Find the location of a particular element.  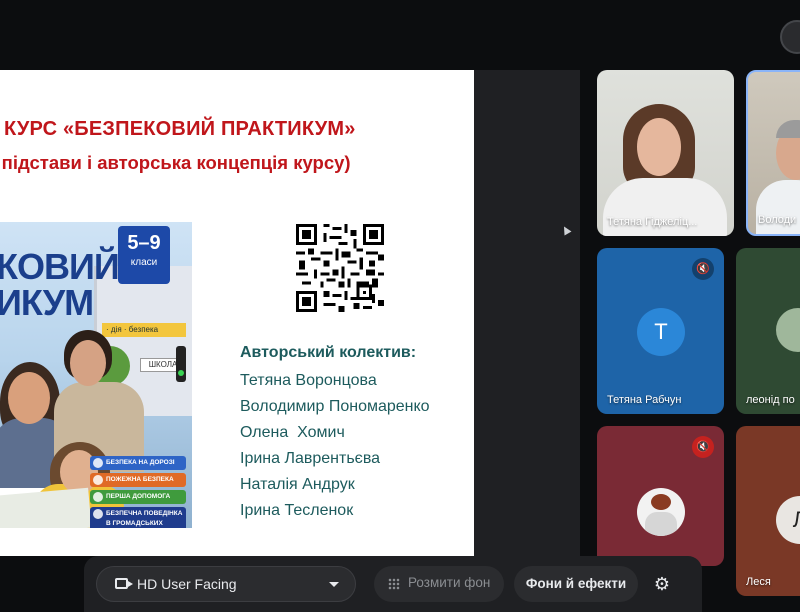

camera-select: HD User Facing is located at coordinates (226, 584).